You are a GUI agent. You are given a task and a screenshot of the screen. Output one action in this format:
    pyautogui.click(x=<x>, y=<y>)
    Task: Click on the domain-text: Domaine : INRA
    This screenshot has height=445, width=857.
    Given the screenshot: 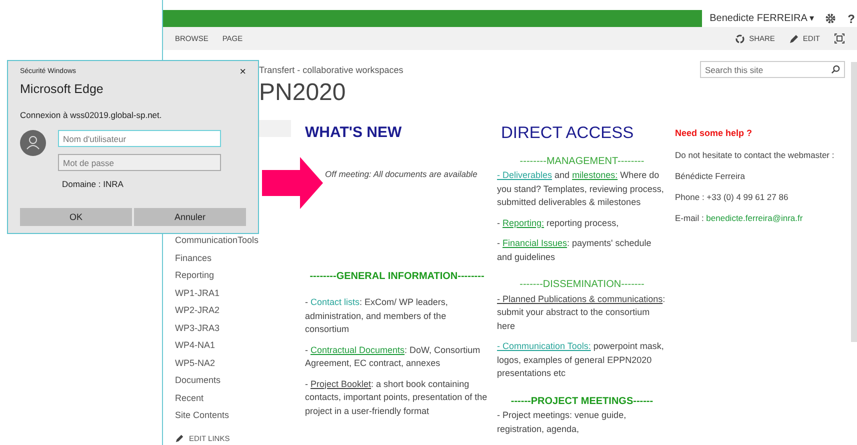 What is the action you would take?
    pyautogui.click(x=93, y=184)
    